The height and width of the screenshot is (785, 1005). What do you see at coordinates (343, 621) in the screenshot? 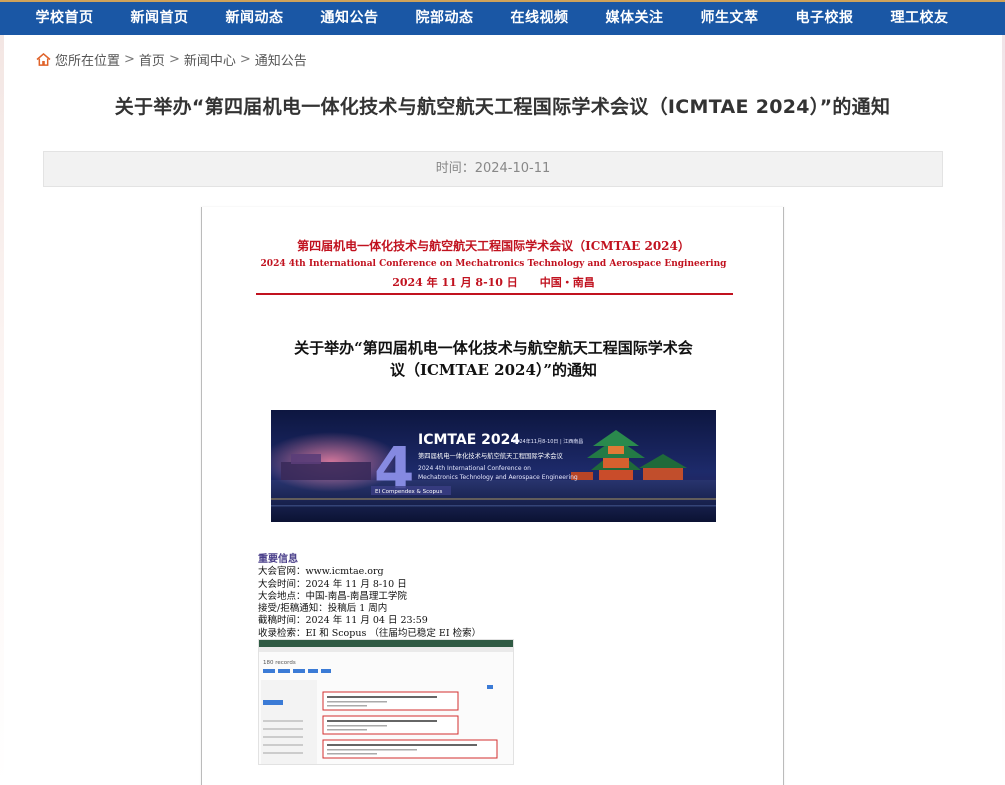
I see `info-deadline: 截稿时间：2024 年 11 月 04 日 23:59` at bounding box center [343, 621].